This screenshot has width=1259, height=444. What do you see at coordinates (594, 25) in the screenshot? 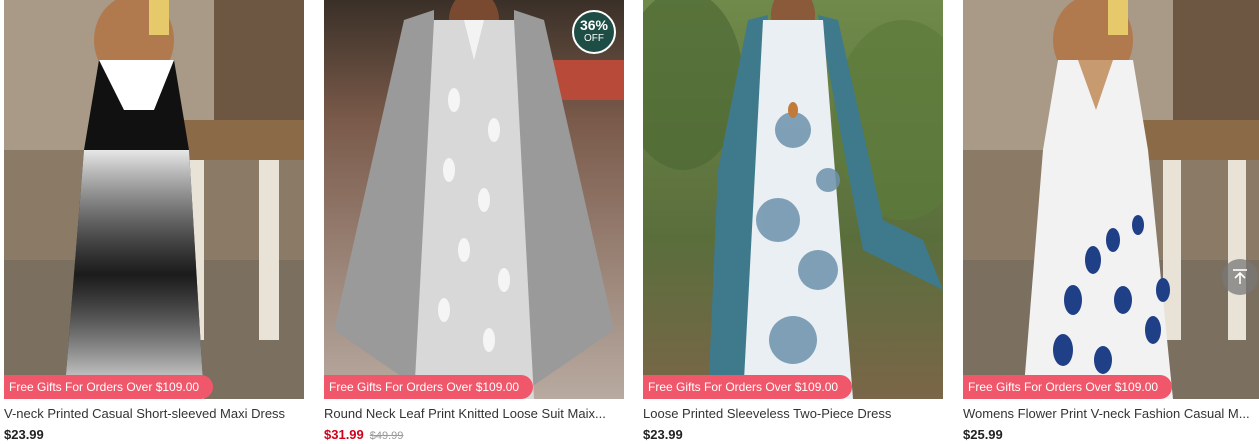
I see `discount-percent: 36%` at bounding box center [594, 25].